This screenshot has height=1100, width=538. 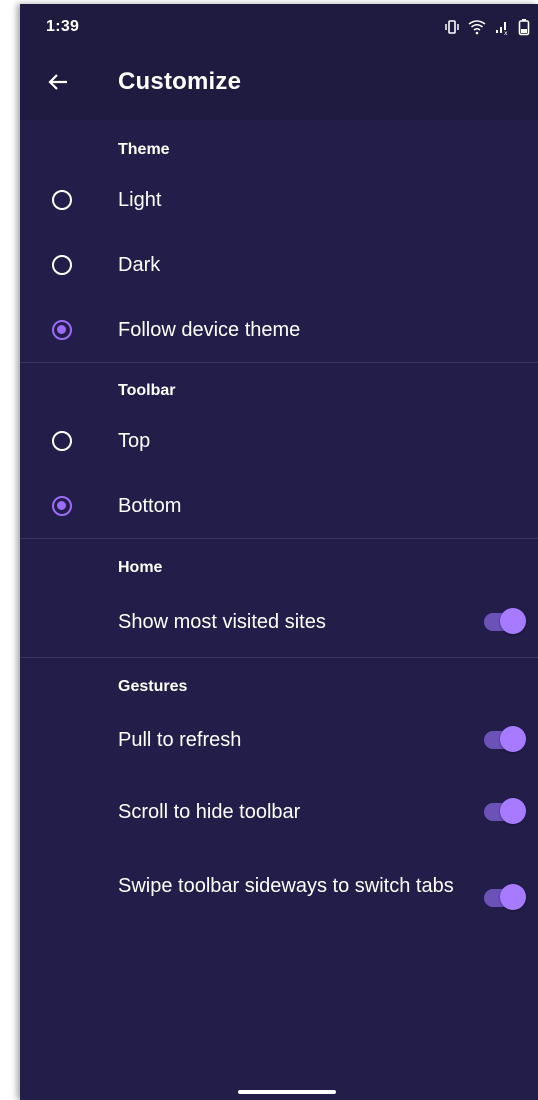 I want to click on toggle-show-most-visited-sites, so click(x=505, y=621).